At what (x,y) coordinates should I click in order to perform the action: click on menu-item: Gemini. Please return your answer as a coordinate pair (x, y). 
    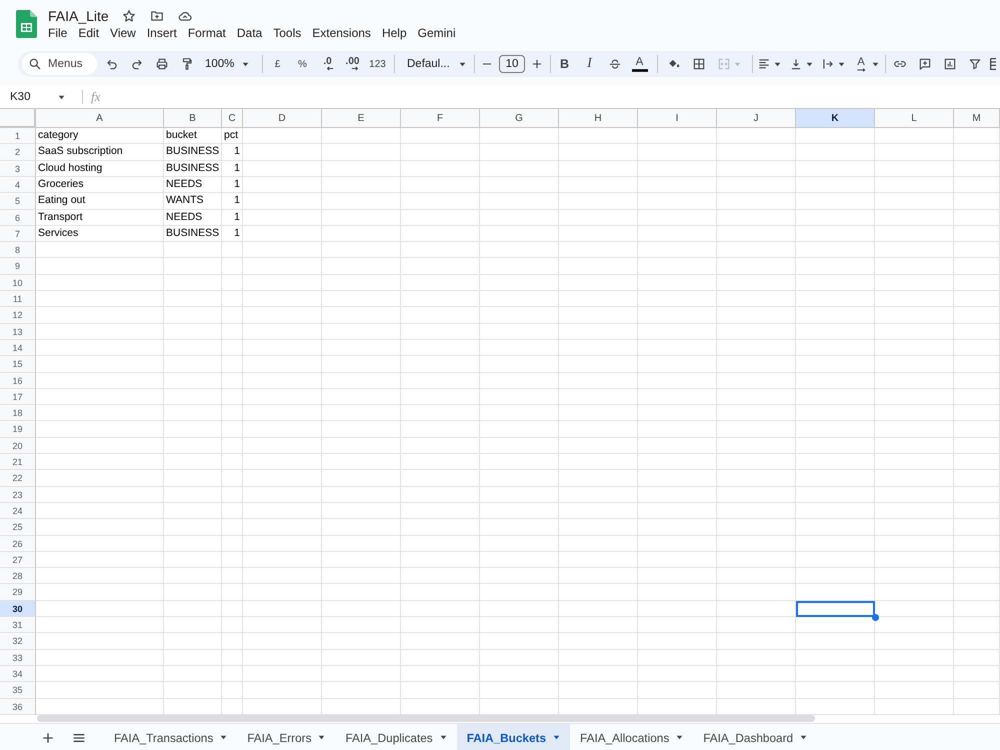
    Looking at the image, I should click on (437, 33).